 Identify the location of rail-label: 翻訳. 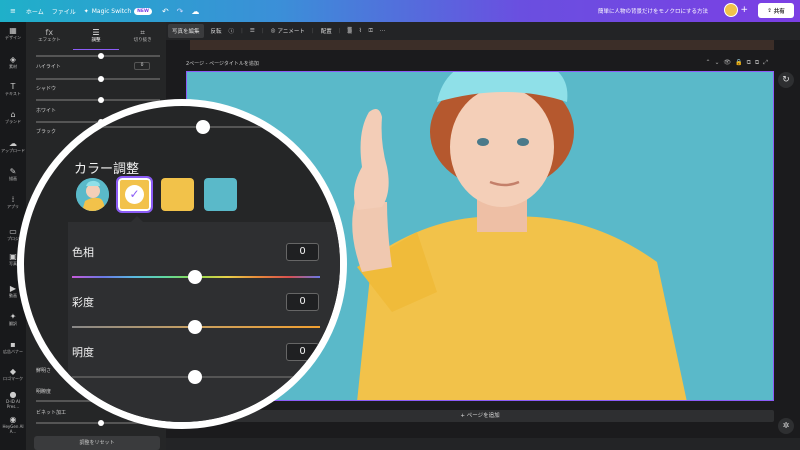
(13, 323).